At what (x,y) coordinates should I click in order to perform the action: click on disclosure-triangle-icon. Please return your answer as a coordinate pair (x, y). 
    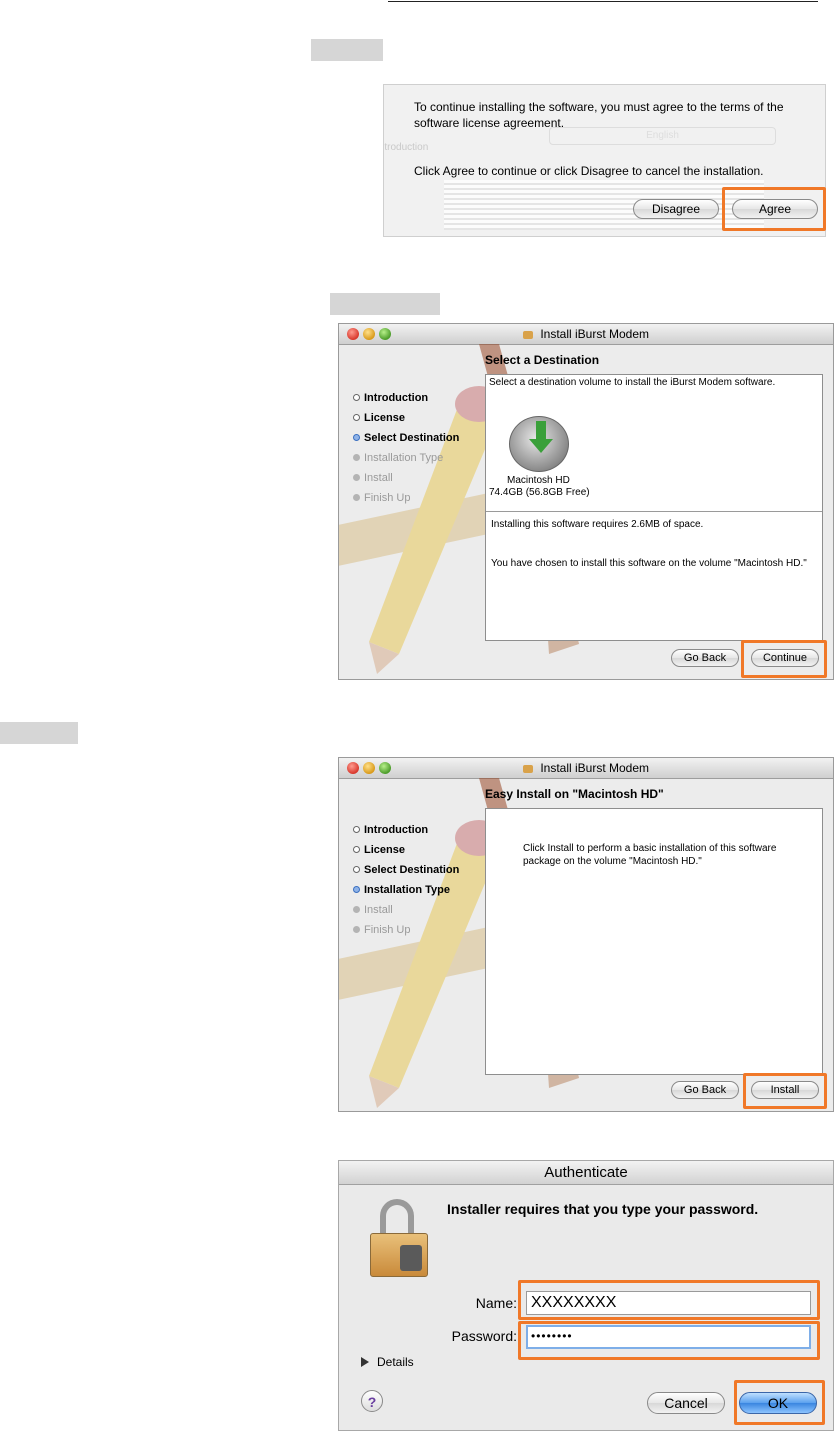
    Looking at the image, I should click on (365, 1362).